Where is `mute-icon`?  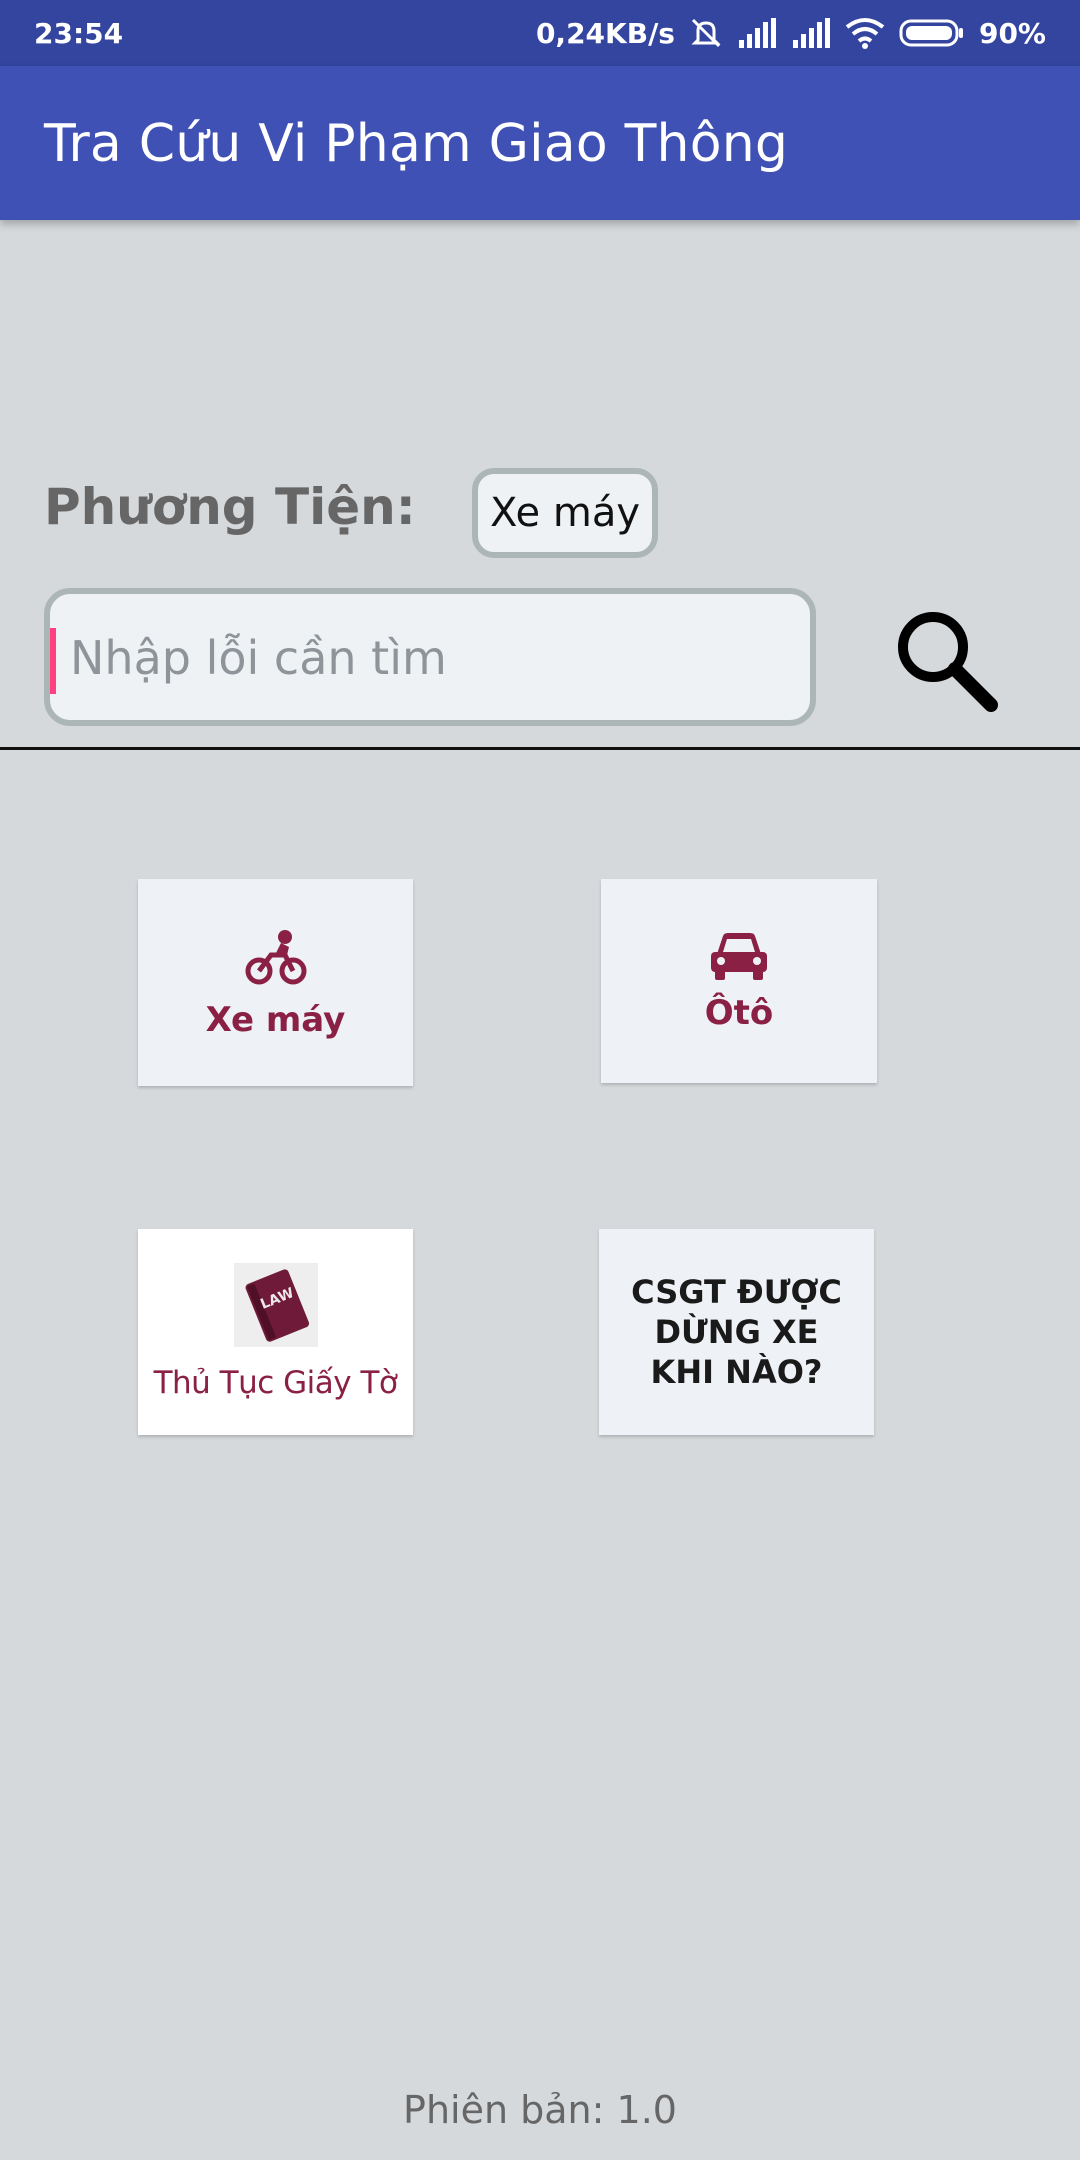
mute-icon is located at coordinates (706, 33).